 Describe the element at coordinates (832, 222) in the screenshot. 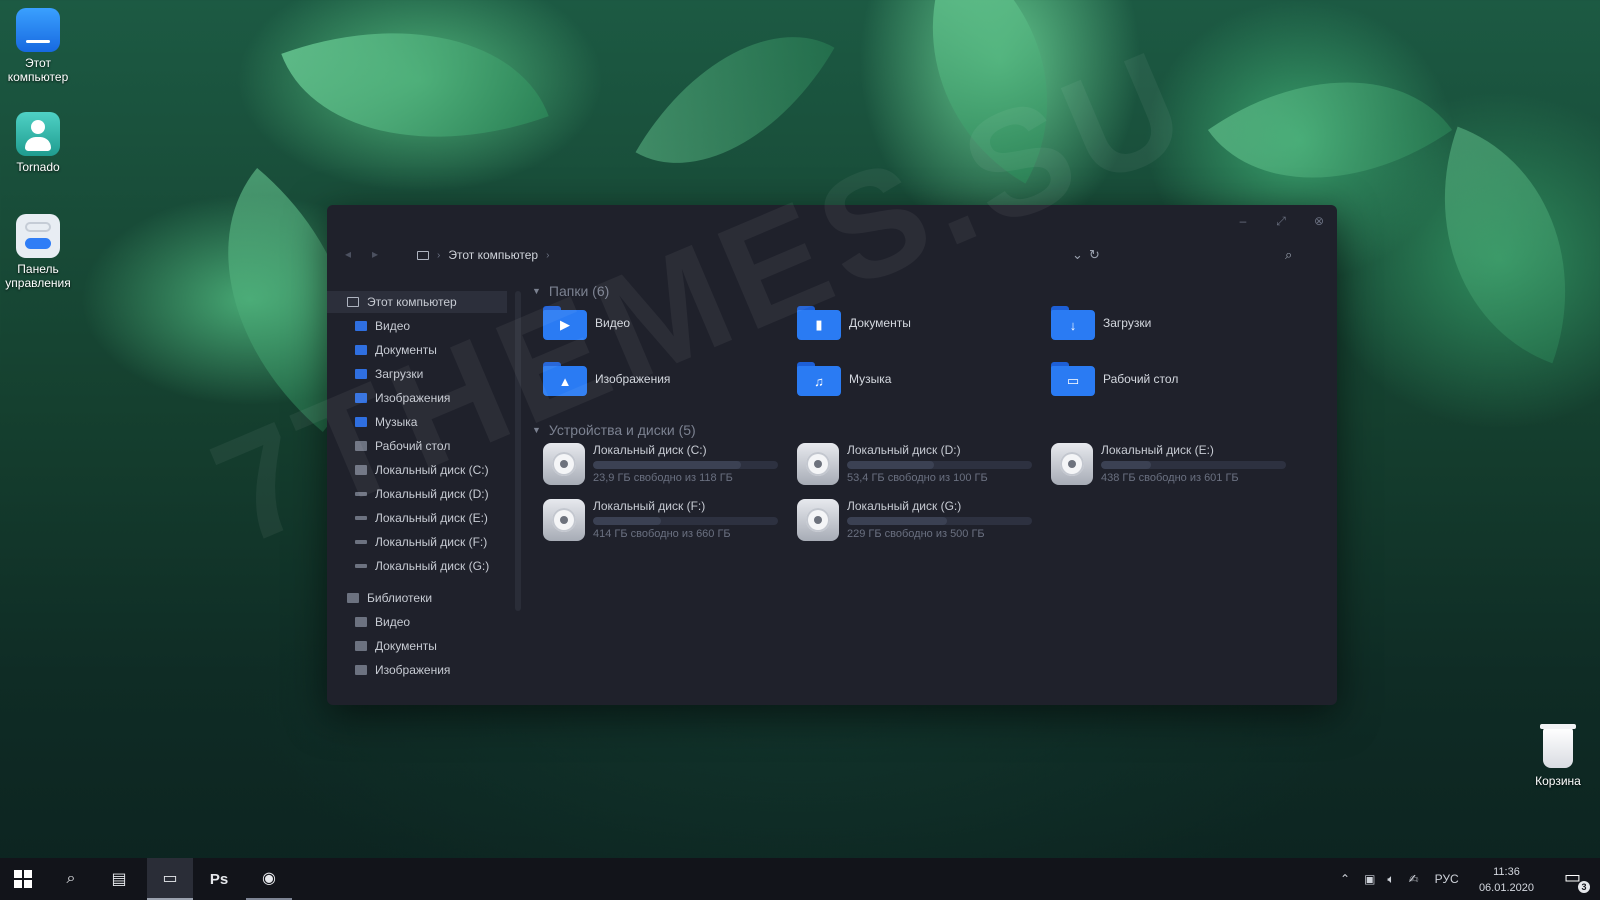

I see `title-bar: – ⤢ ⊗` at that location.